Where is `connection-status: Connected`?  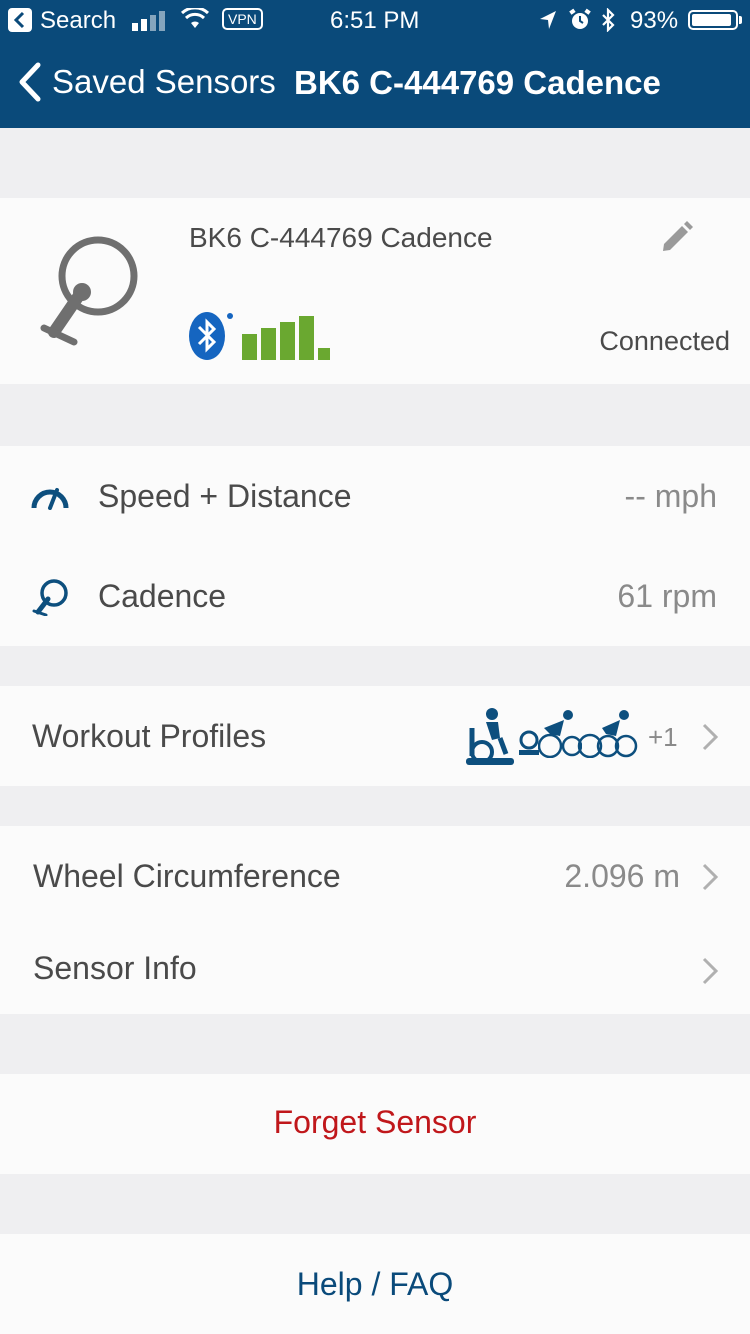
connection-status: Connected is located at coordinates (664, 341).